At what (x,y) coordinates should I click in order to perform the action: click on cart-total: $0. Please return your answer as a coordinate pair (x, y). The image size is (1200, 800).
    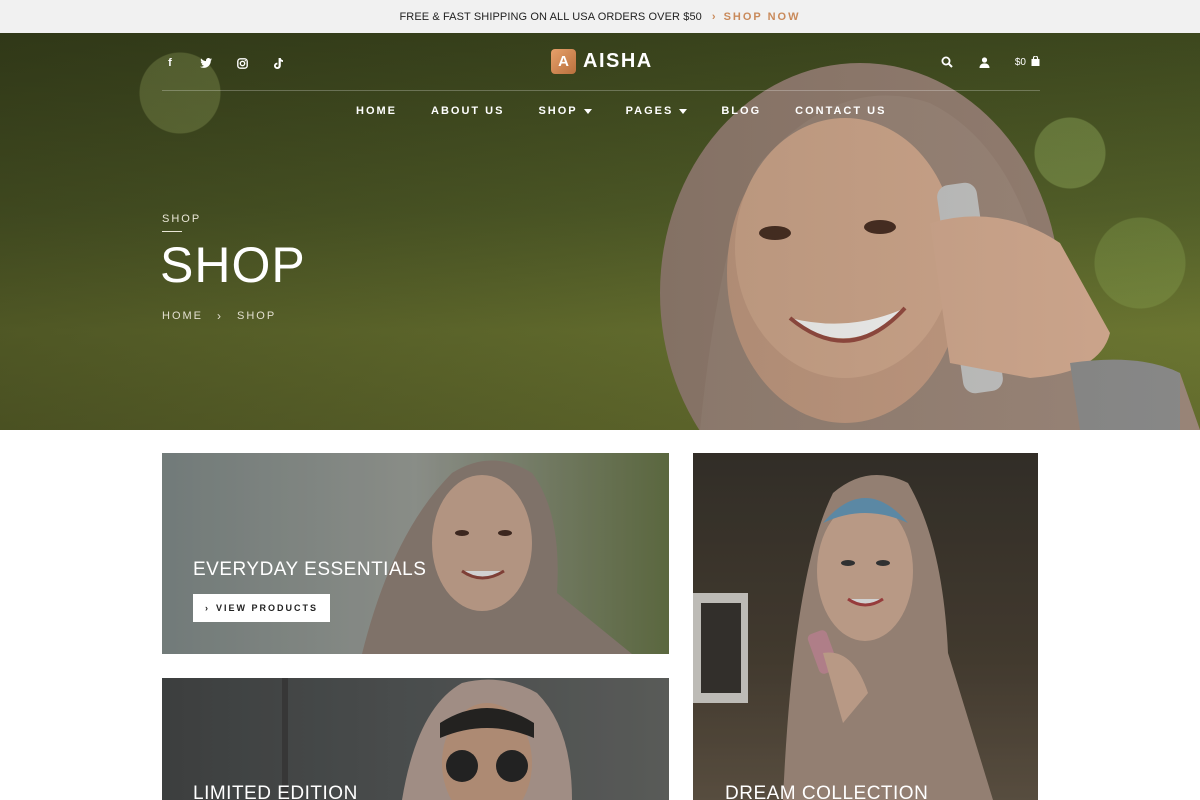
    Looking at the image, I should click on (1020, 62).